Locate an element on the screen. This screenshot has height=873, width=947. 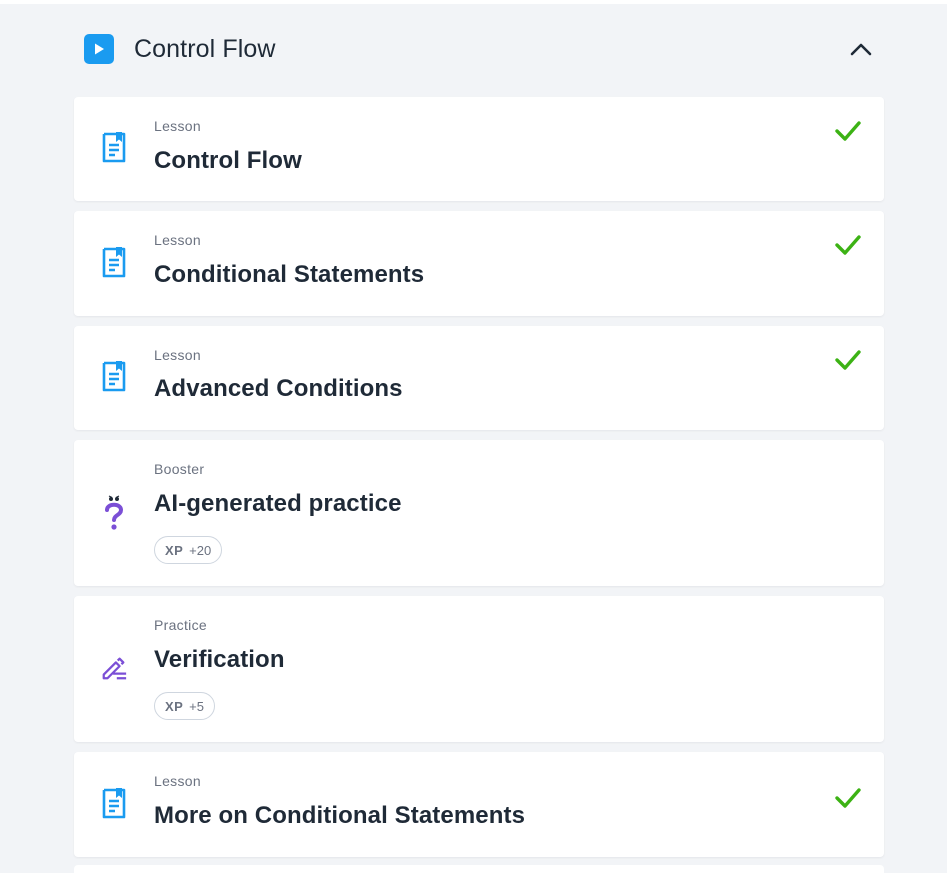
collapse-button is located at coordinates (861, 49).